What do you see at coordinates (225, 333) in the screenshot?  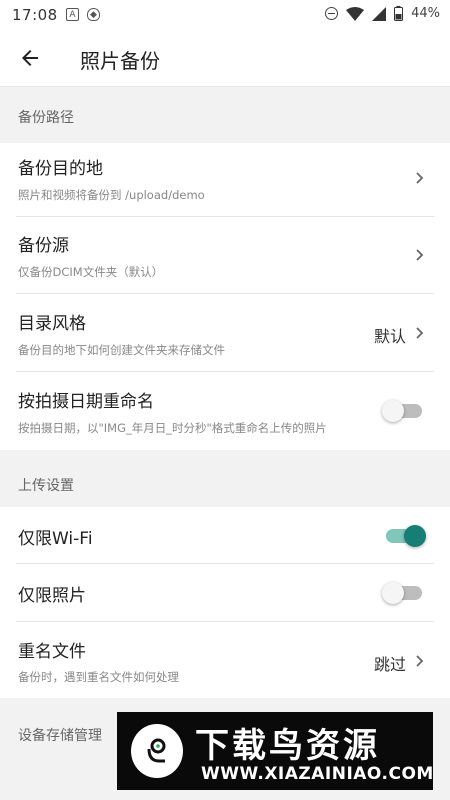 I see `directory-style-item: 目录风格 备份目的地下如何创建文件夹来存储文件 默认` at bounding box center [225, 333].